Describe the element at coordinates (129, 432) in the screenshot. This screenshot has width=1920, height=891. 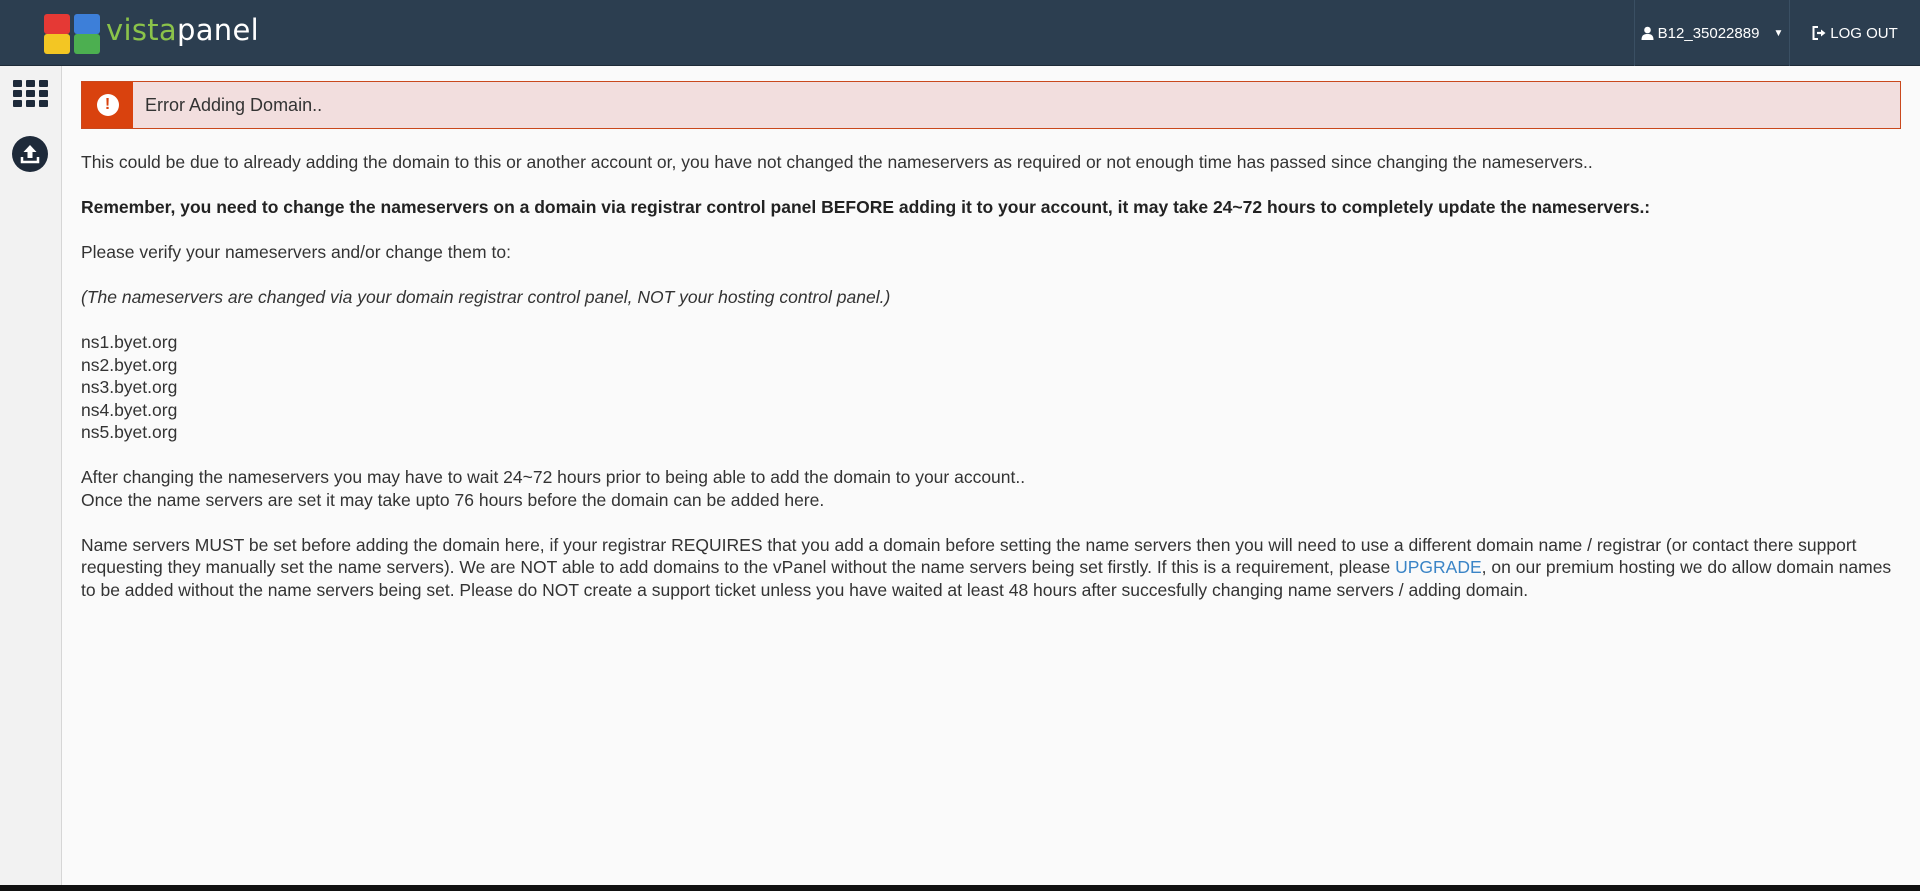
I see `nameserver-item: ns5.byet.org` at that location.